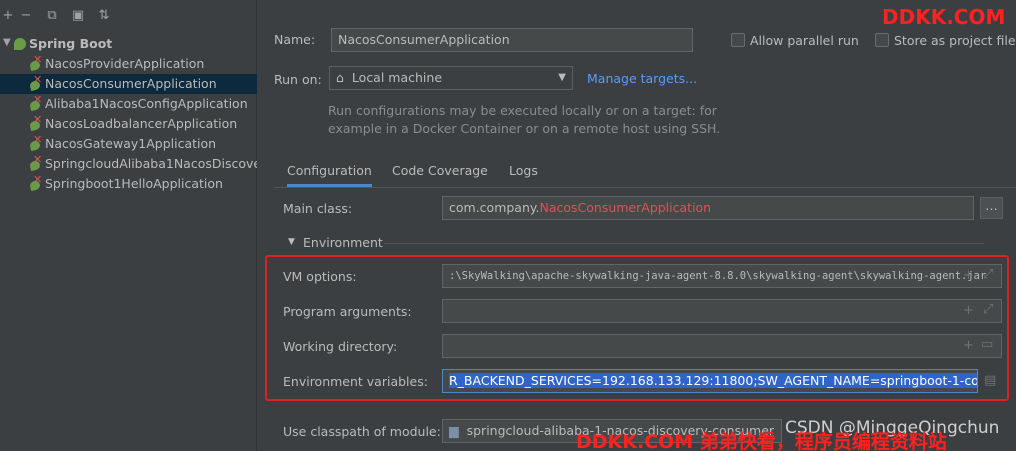  Describe the element at coordinates (944, 17) in the screenshot. I see `watermark-top: DDKK.COM` at that location.